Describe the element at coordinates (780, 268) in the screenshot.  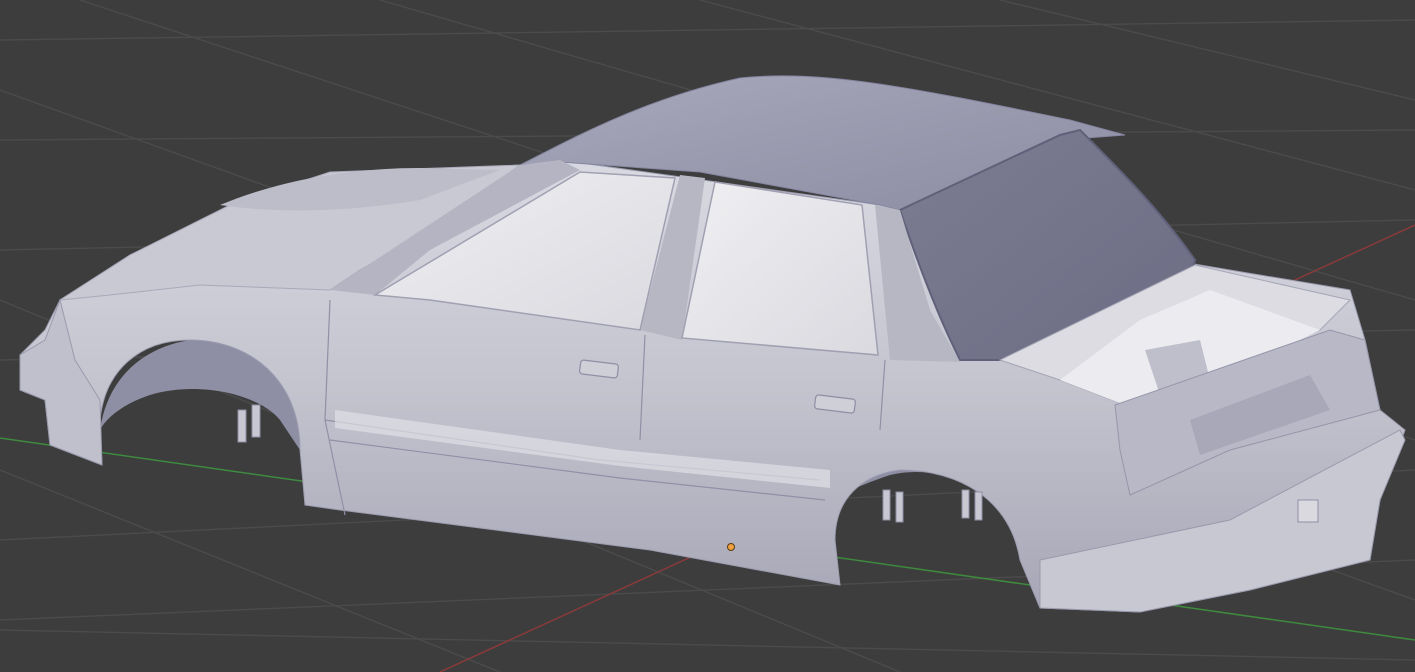
I see `rear-door-window` at that location.